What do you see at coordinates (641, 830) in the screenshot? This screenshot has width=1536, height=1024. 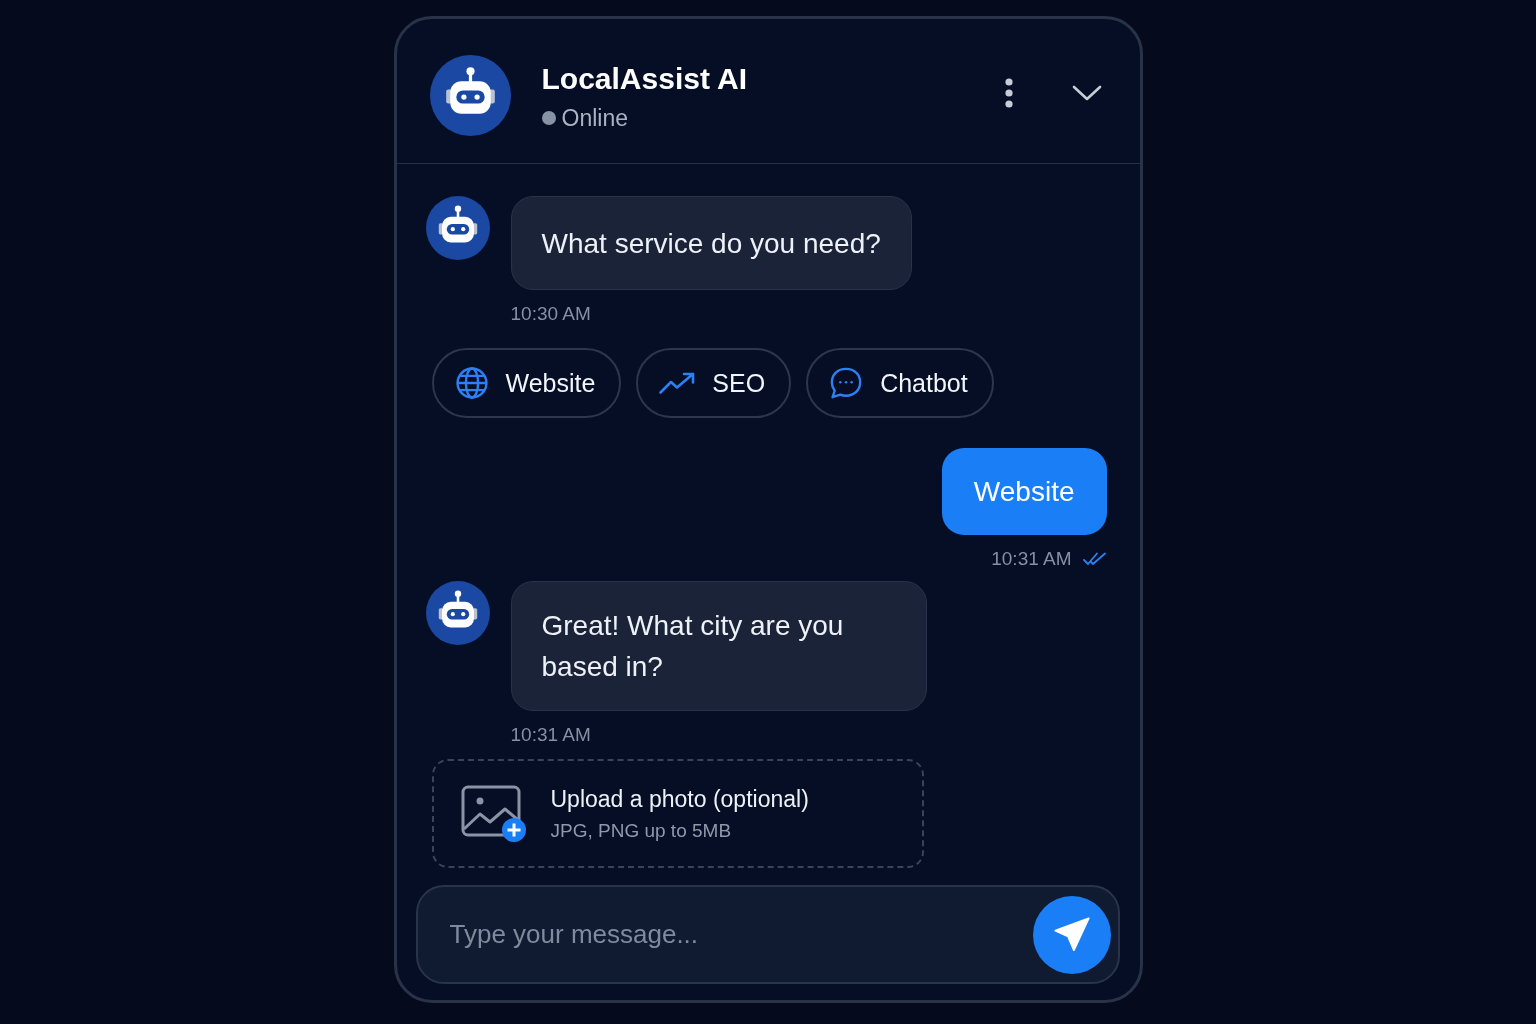 I see `upload-hint: JPG, PNG up to 5MB` at bounding box center [641, 830].